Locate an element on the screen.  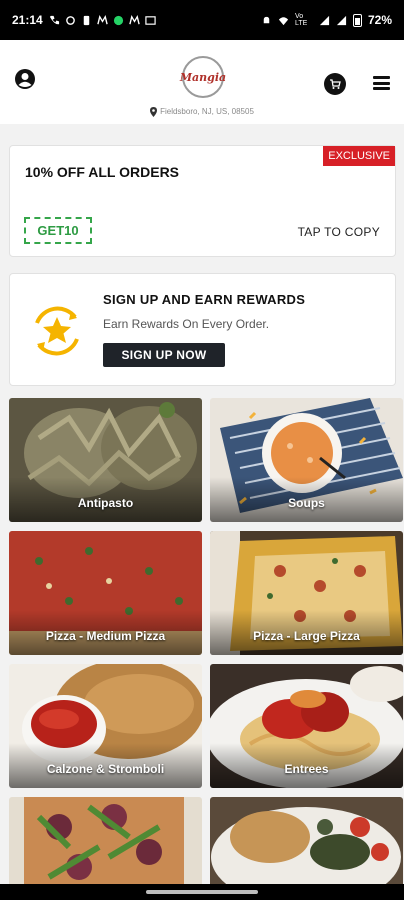
media-icon is located at coordinates (150, 20).